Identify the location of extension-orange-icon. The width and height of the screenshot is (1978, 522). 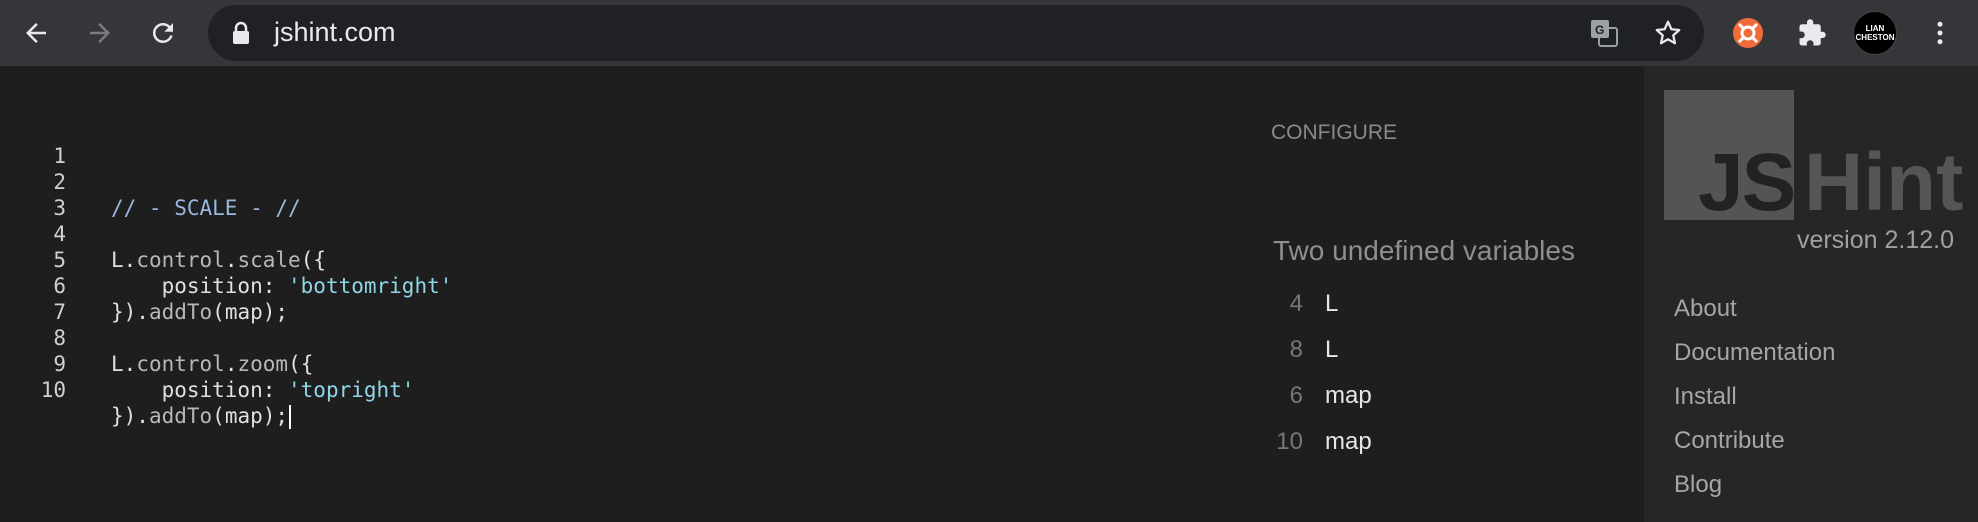
(1748, 33).